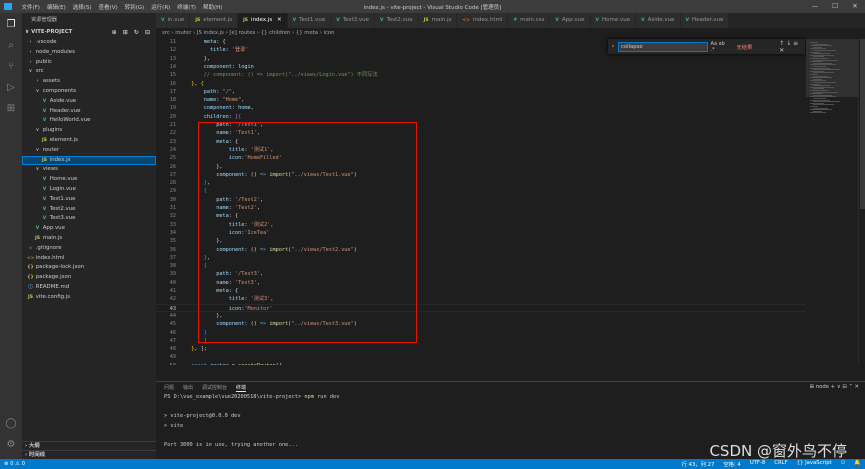  What do you see at coordinates (89, 229) in the screenshot?
I see `tree-item: V App.vue` at bounding box center [89, 229].